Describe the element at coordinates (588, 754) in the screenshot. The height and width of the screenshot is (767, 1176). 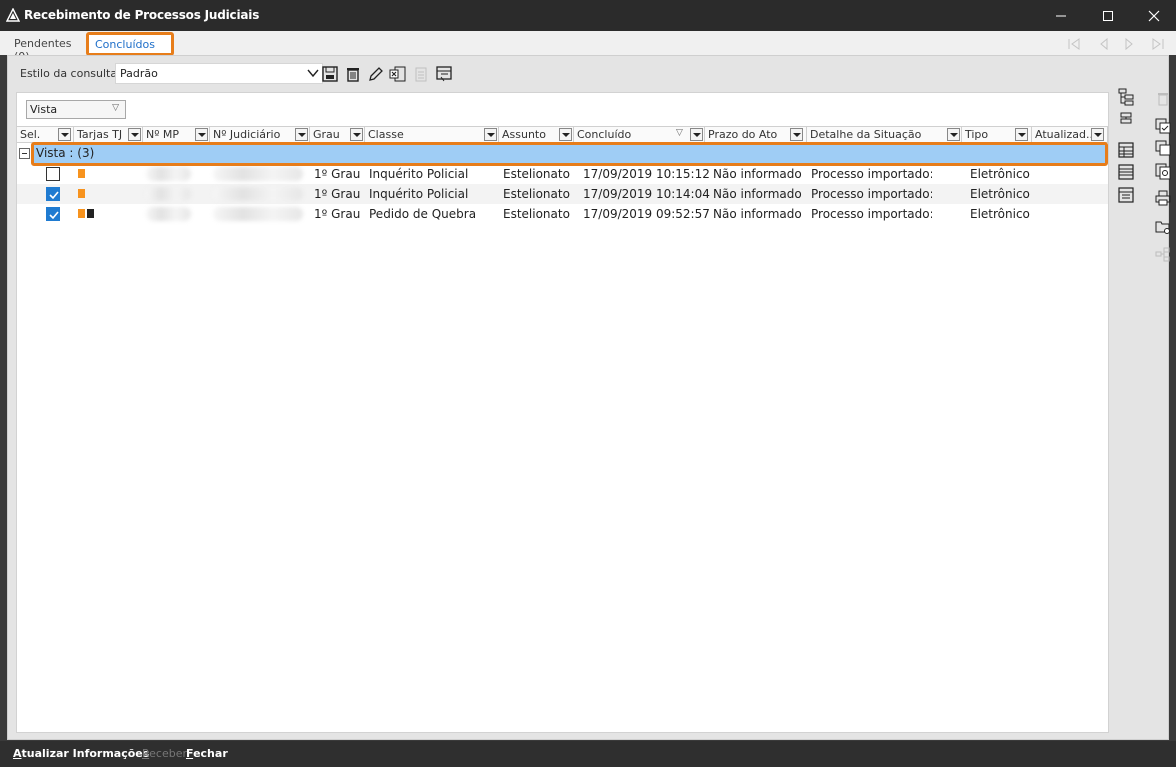
I see `footer-bar: Atualizar Informações Receber Fechar` at that location.